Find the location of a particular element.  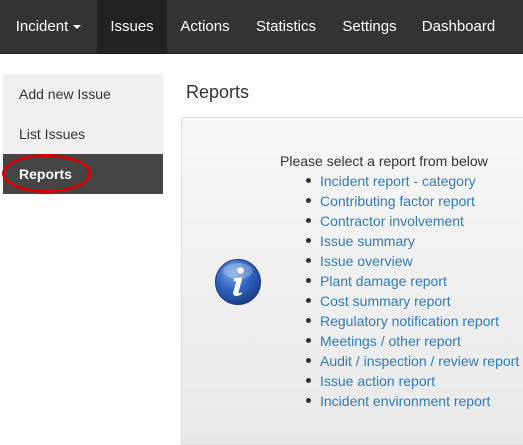

incident-dropdown-label: Incident is located at coordinates (42, 26).